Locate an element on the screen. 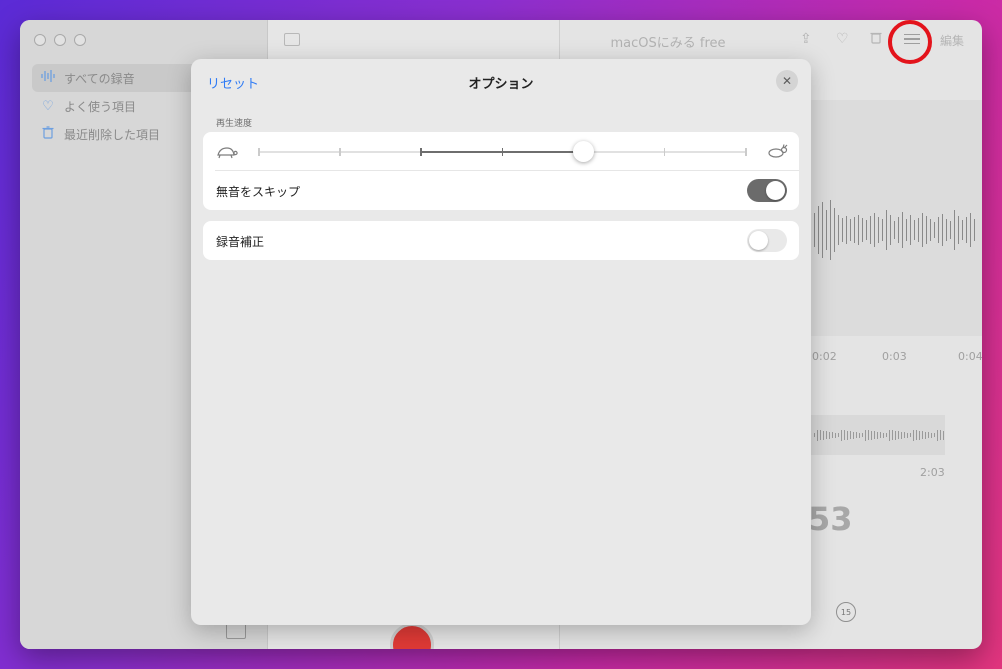 This screenshot has width=1002, height=669. timeline-label: 0:03 is located at coordinates (894, 356).